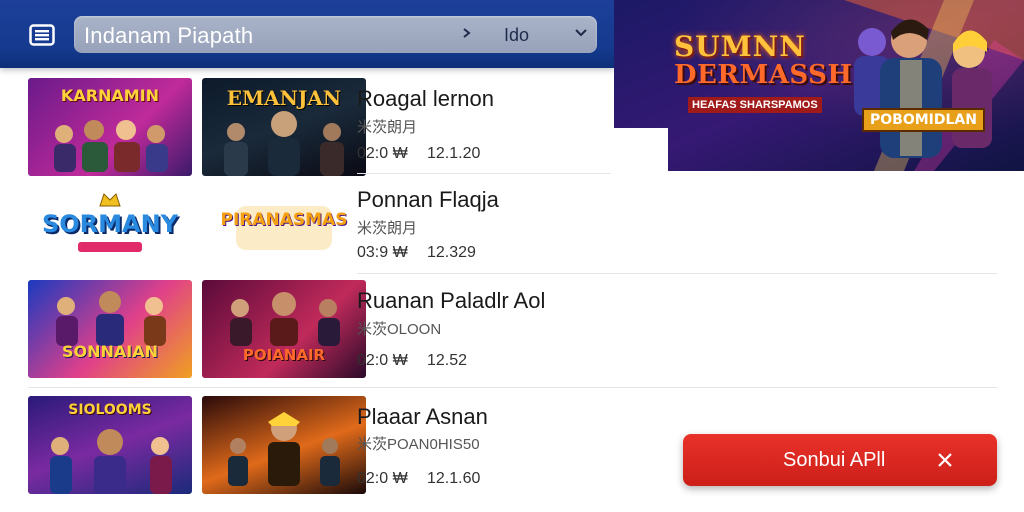 Image resolution: width=1024 pixels, height=512 pixels. What do you see at coordinates (425, 99) in the screenshot?
I see `item-title: Roagal lernon` at bounding box center [425, 99].